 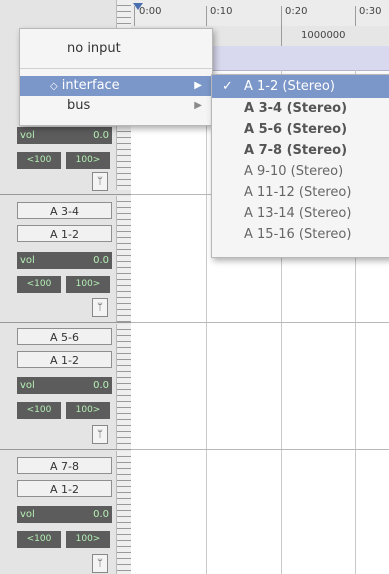 I want to click on track-4-pan-right: 100>, so click(x=88, y=539).